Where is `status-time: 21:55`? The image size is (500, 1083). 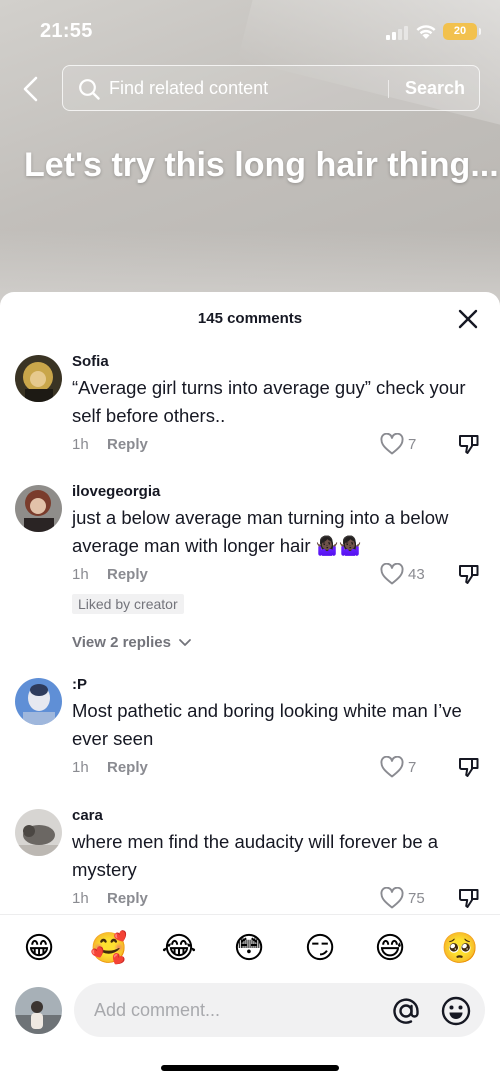 status-time: 21:55 is located at coordinates (66, 31).